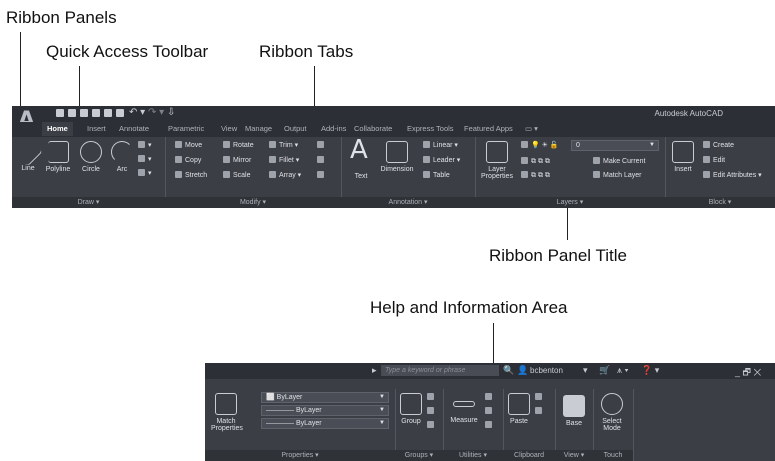  What do you see at coordinates (613, 455) in the screenshot?
I see `panel-title-touch: Touch` at bounding box center [613, 455].